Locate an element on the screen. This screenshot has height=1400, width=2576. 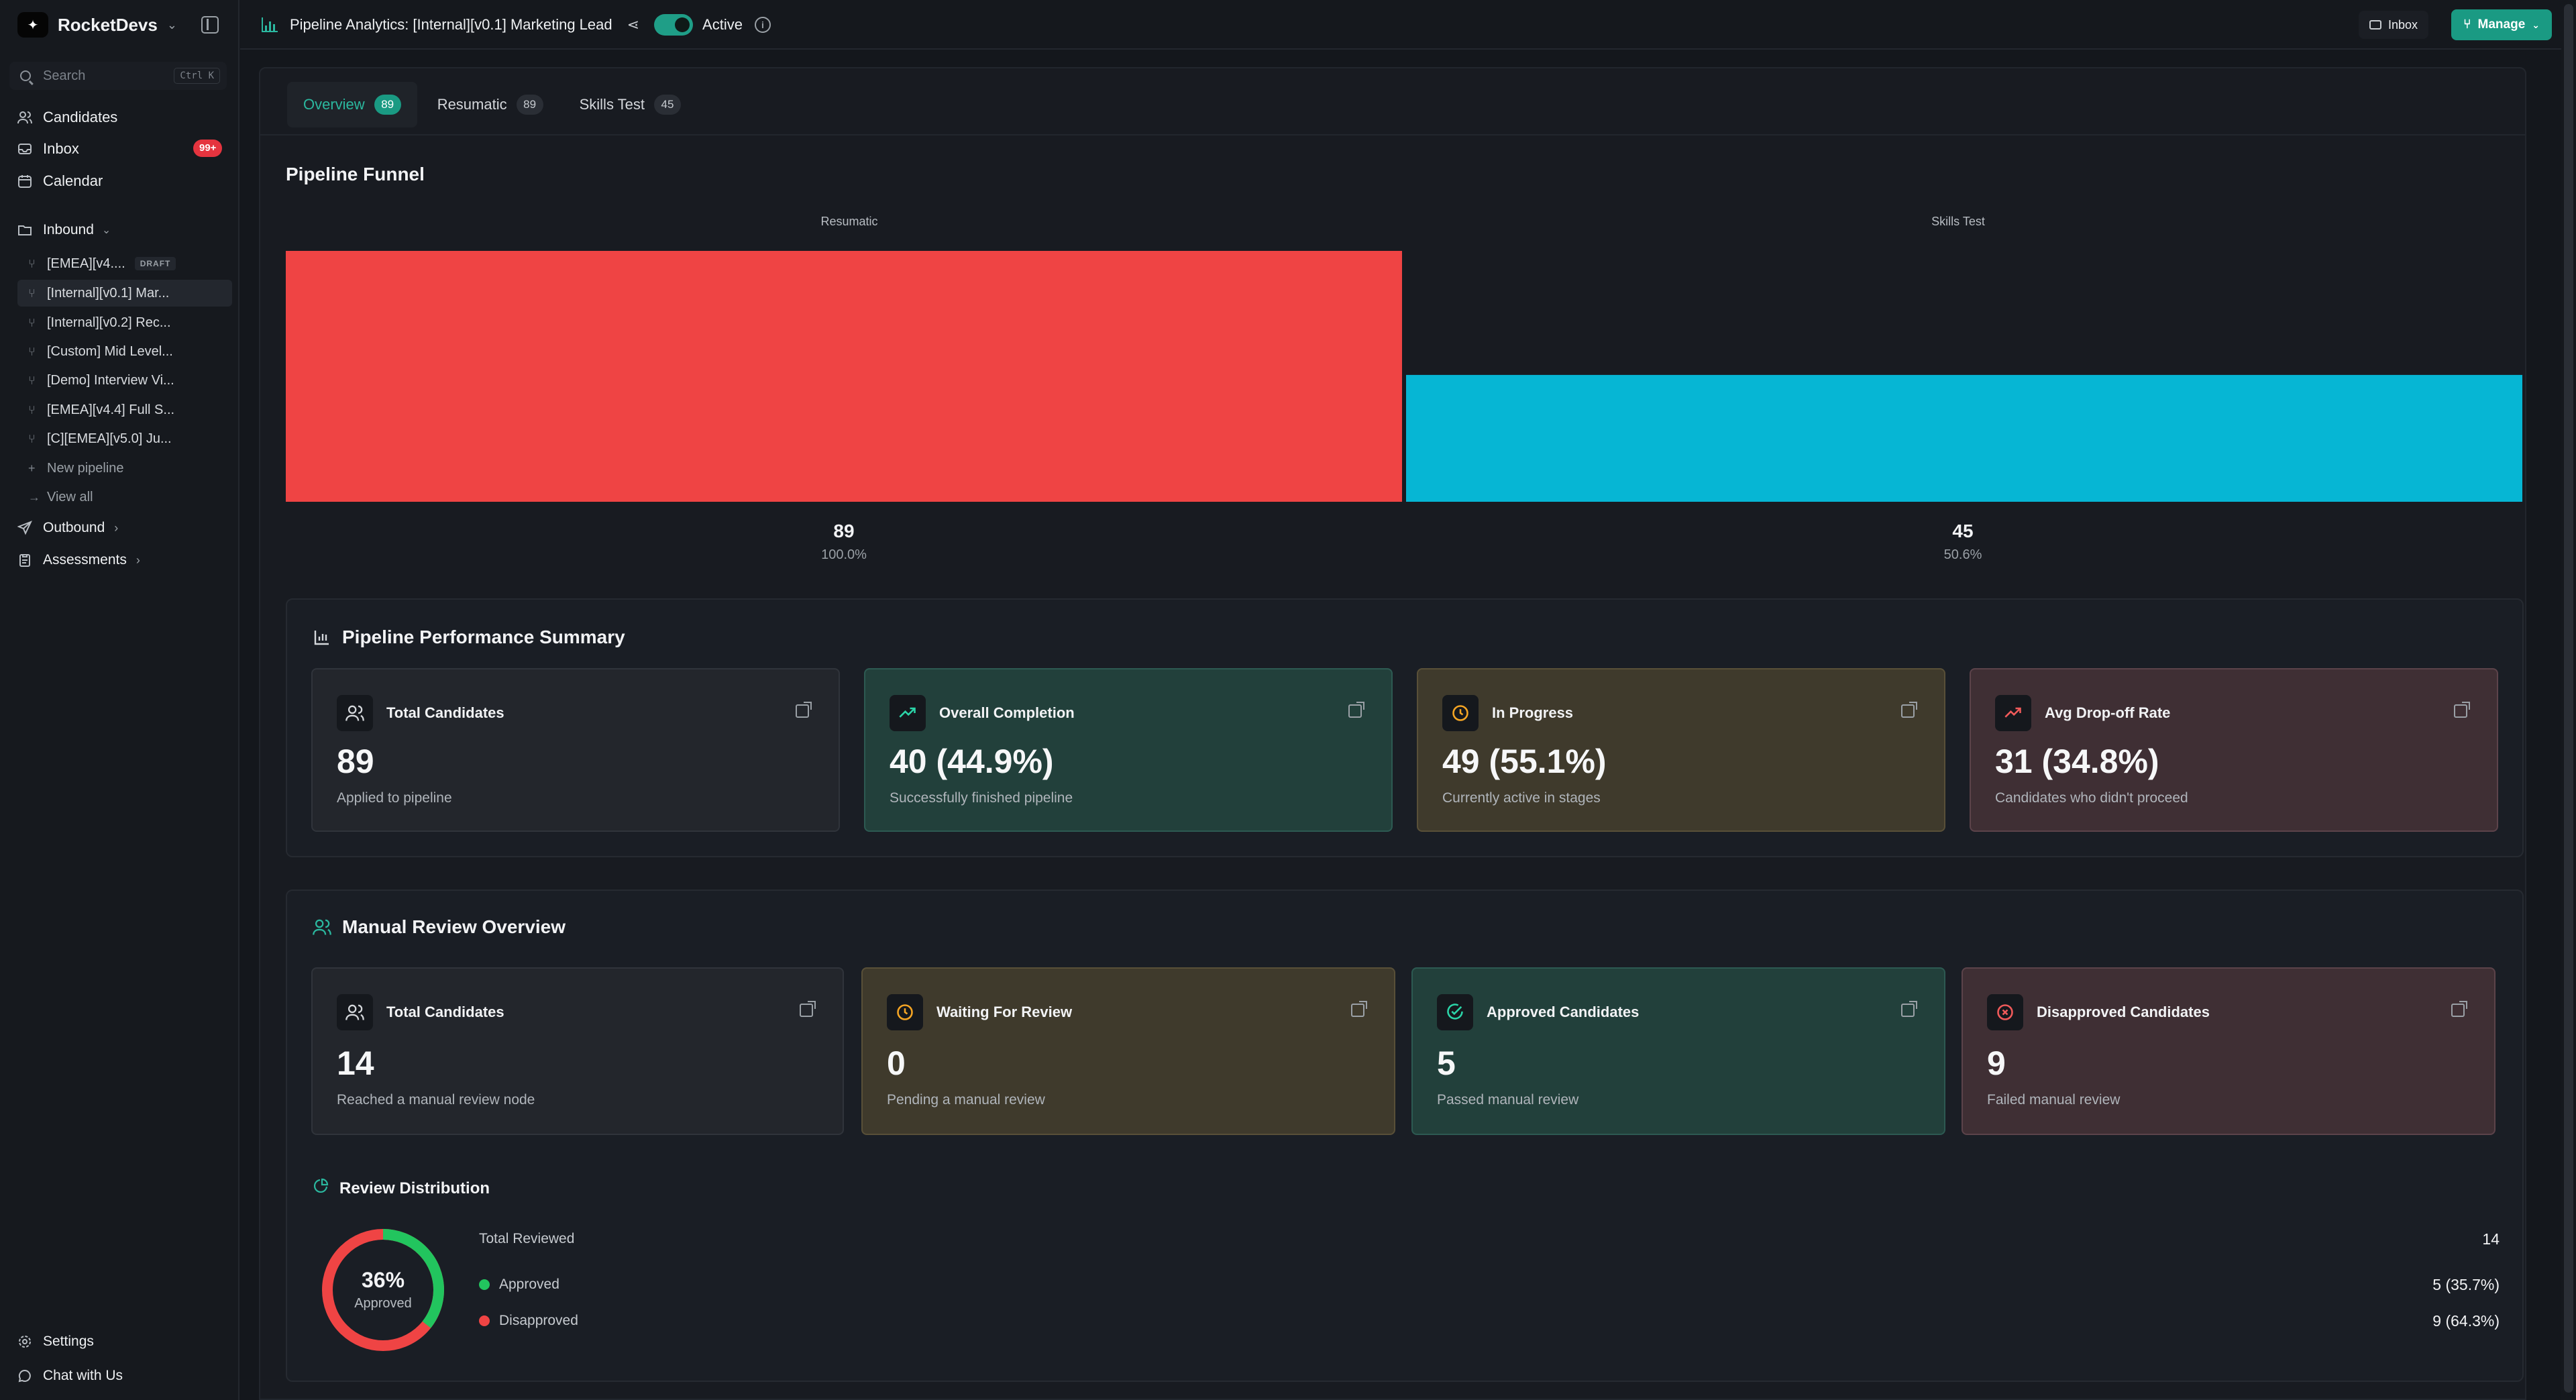
sidebar-toggle-icon is located at coordinates (210, 25).